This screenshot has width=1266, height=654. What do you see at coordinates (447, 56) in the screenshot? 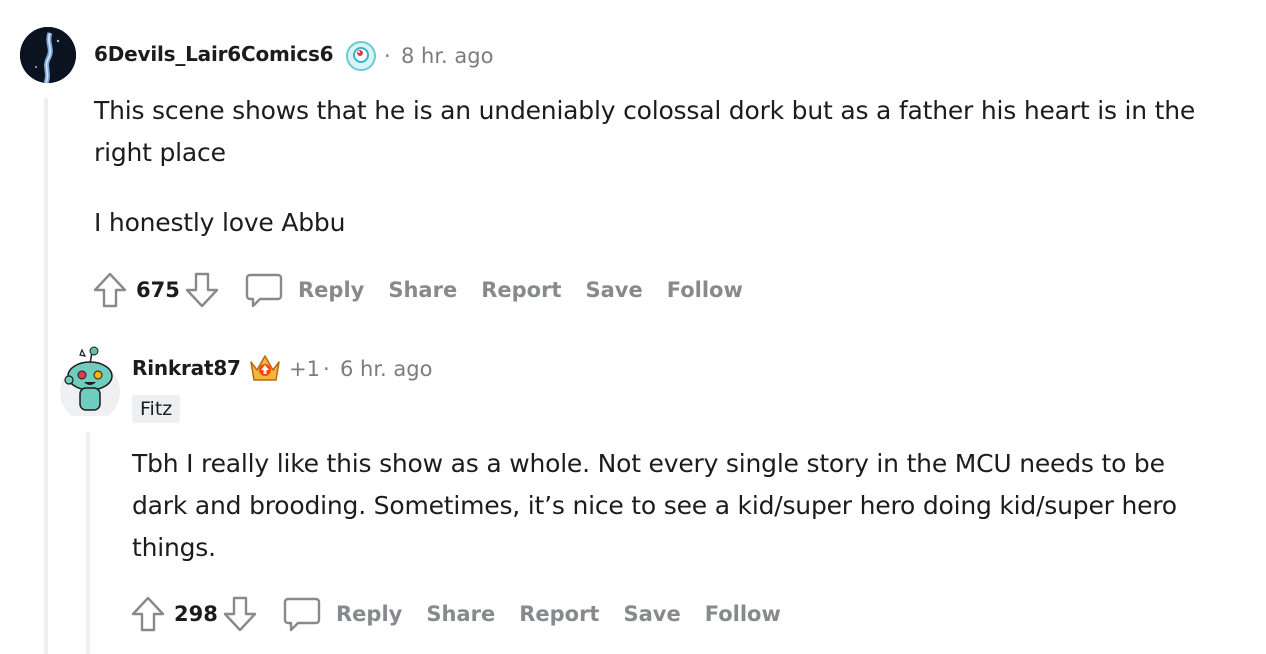
I see `comment-timestamp: 8 hr. ago` at bounding box center [447, 56].